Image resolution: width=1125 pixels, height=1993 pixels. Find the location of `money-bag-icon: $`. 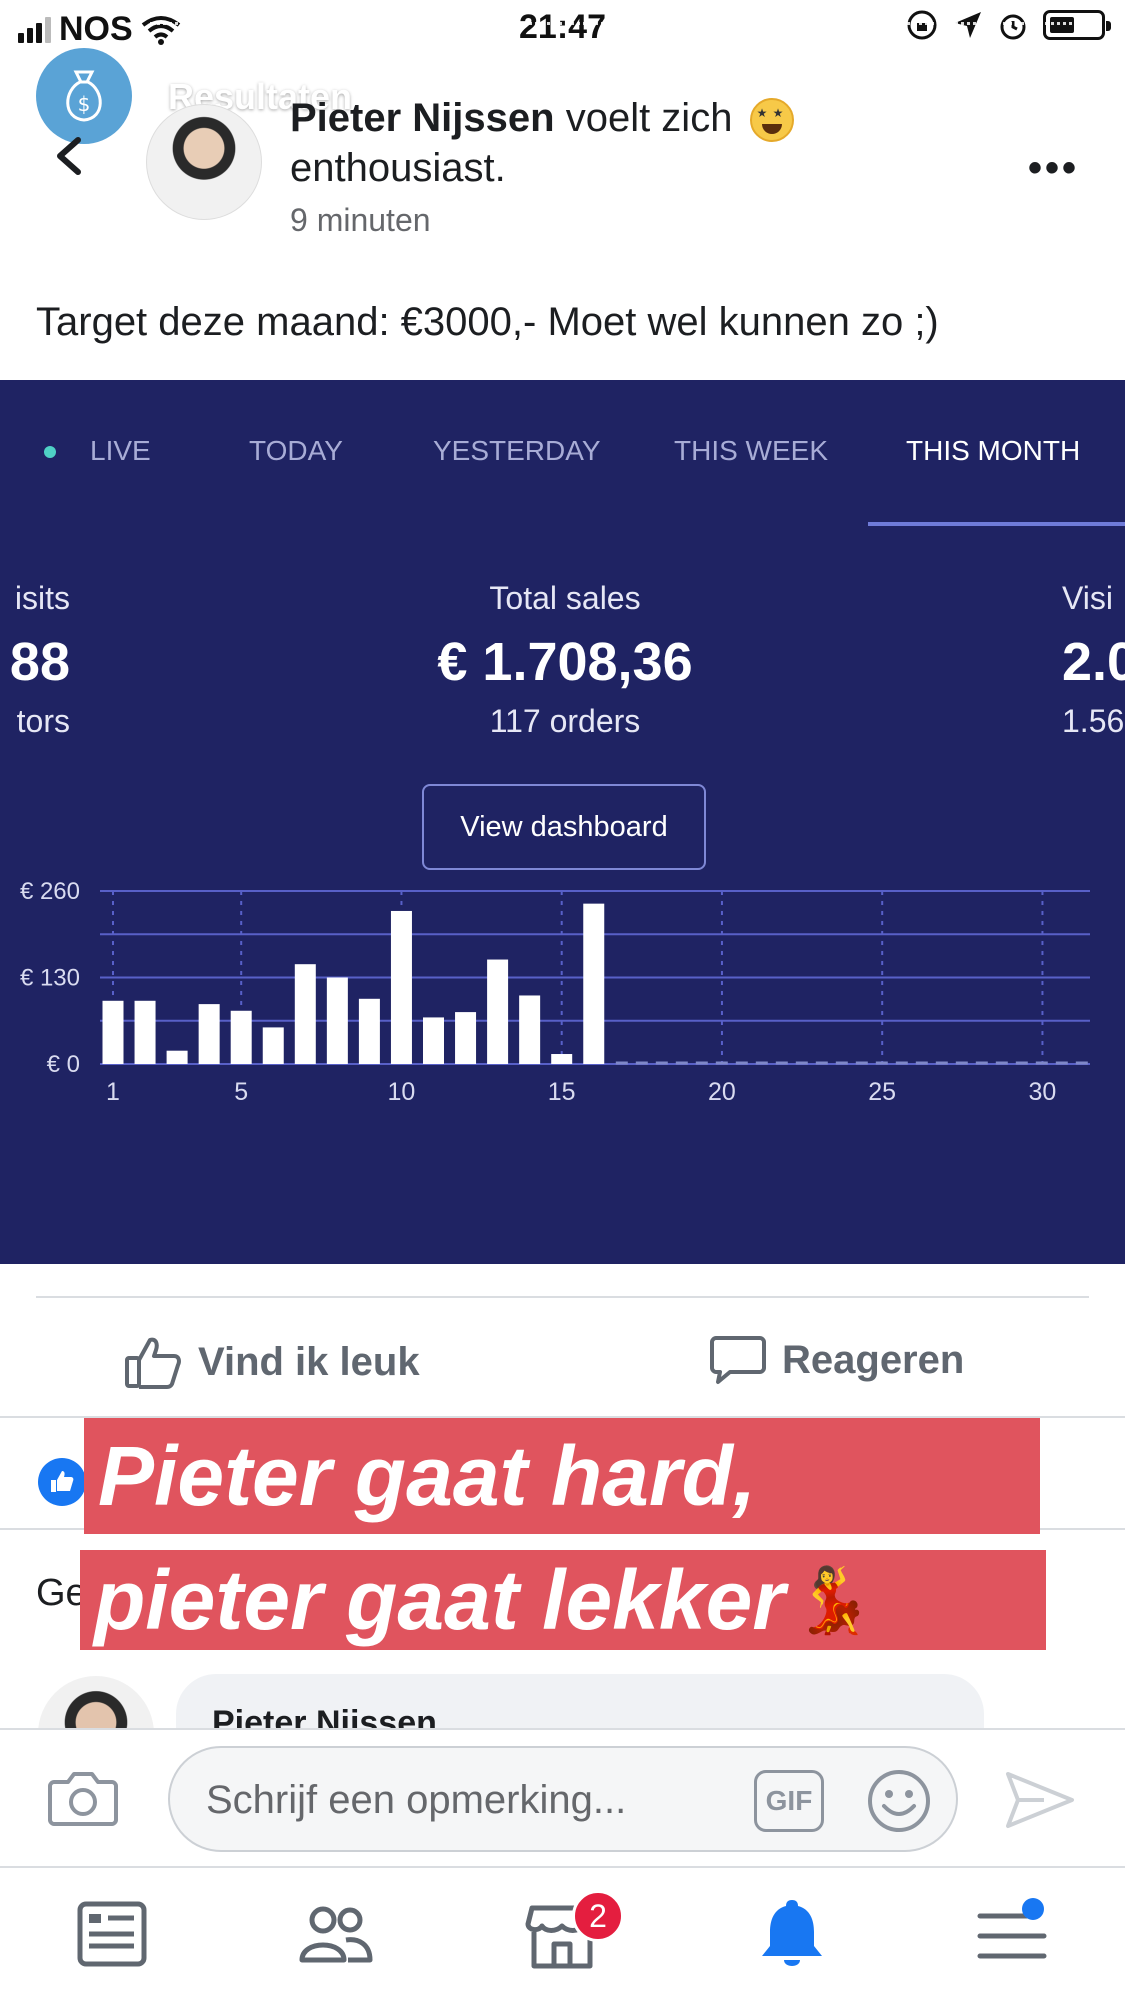

money-bag-icon: $ is located at coordinates (84, 96).